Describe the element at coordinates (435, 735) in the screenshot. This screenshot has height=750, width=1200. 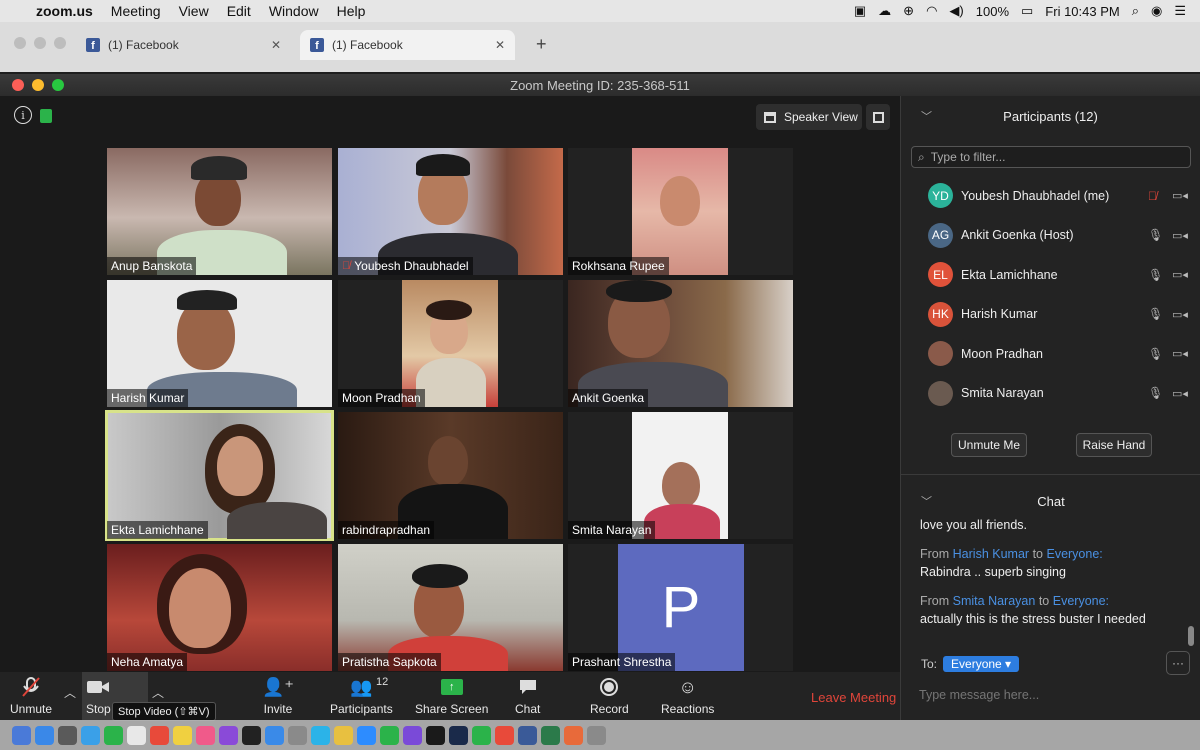
I see `lightroom-icon` at that location.